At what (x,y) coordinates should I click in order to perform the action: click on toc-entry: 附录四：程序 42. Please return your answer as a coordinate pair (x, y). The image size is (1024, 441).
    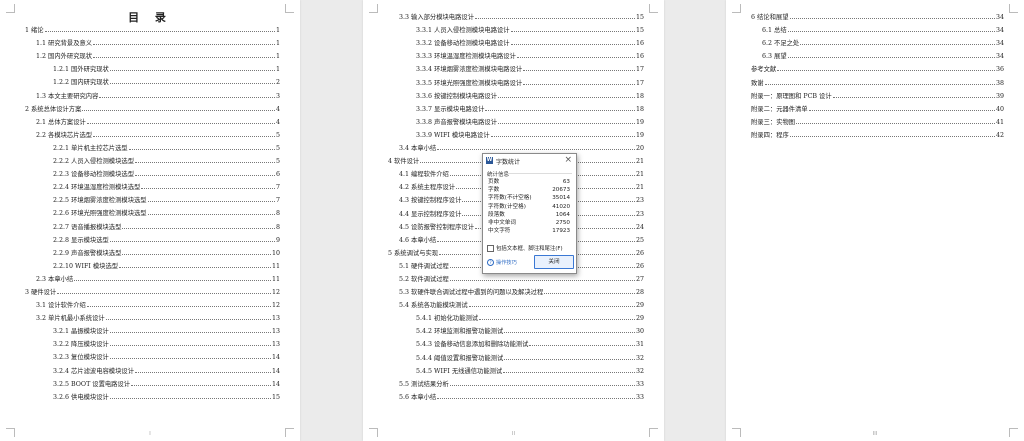
    Looking at the image, I should click on (877, 132).